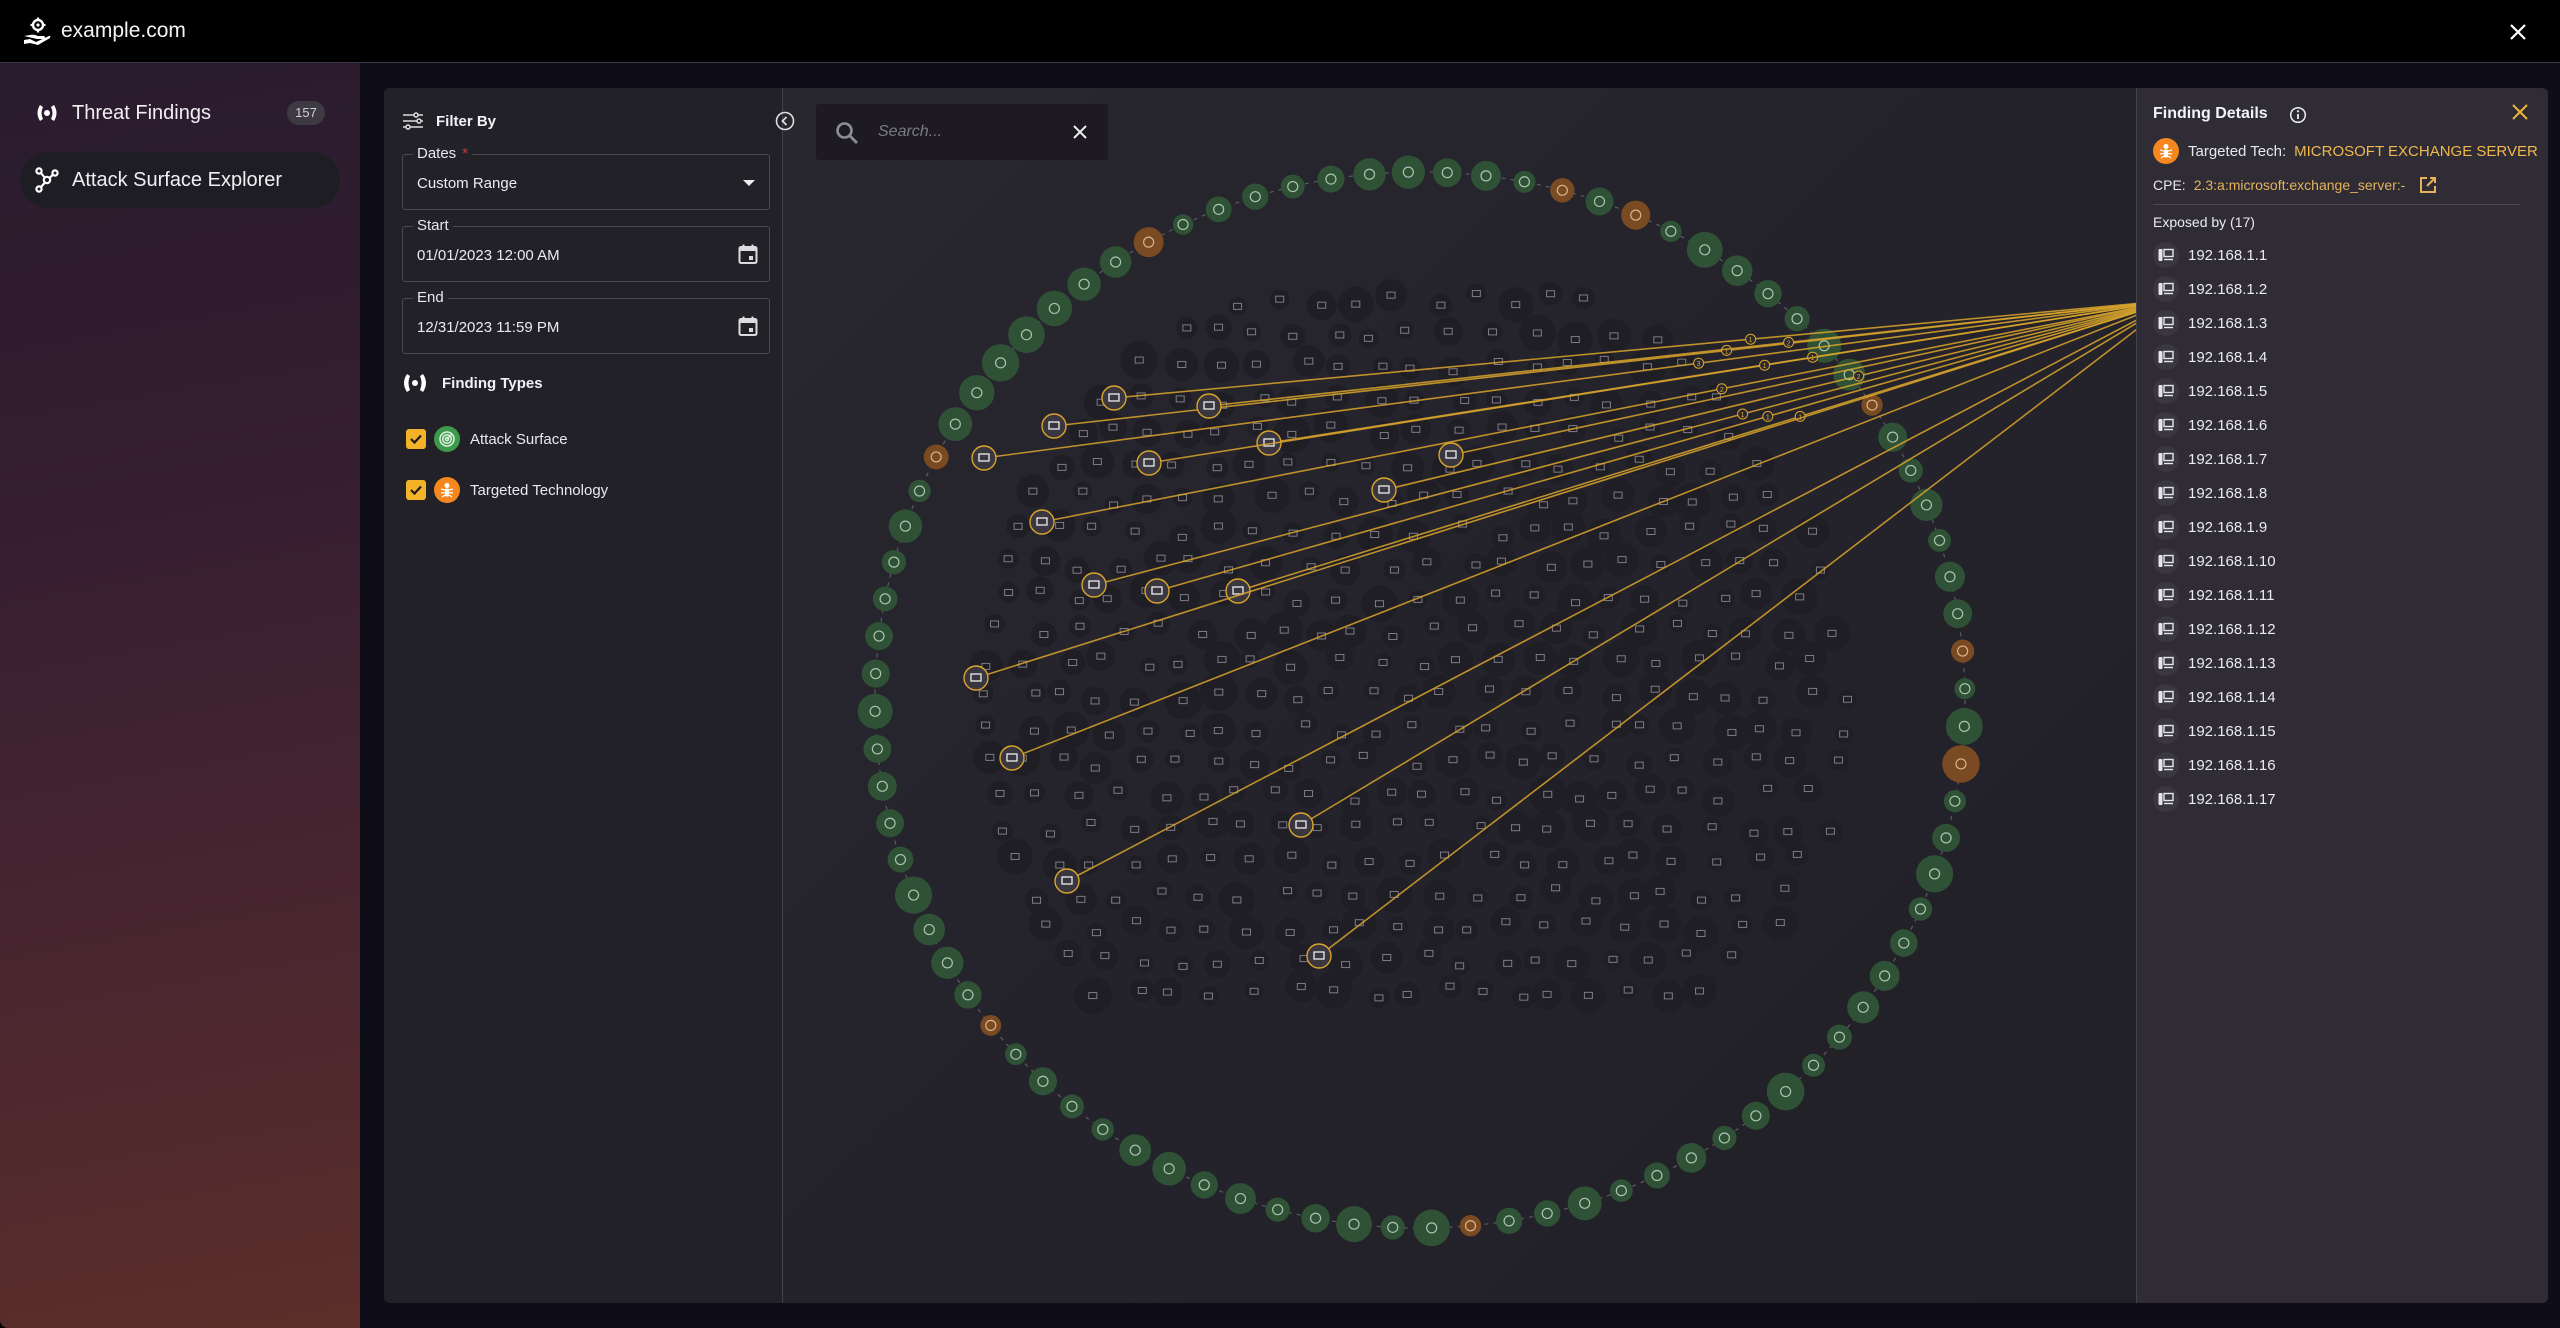  Describe the element at coordinates (2214, 255) in the screenshot. I see `host-list-item: 192.168.1.1` at that location.